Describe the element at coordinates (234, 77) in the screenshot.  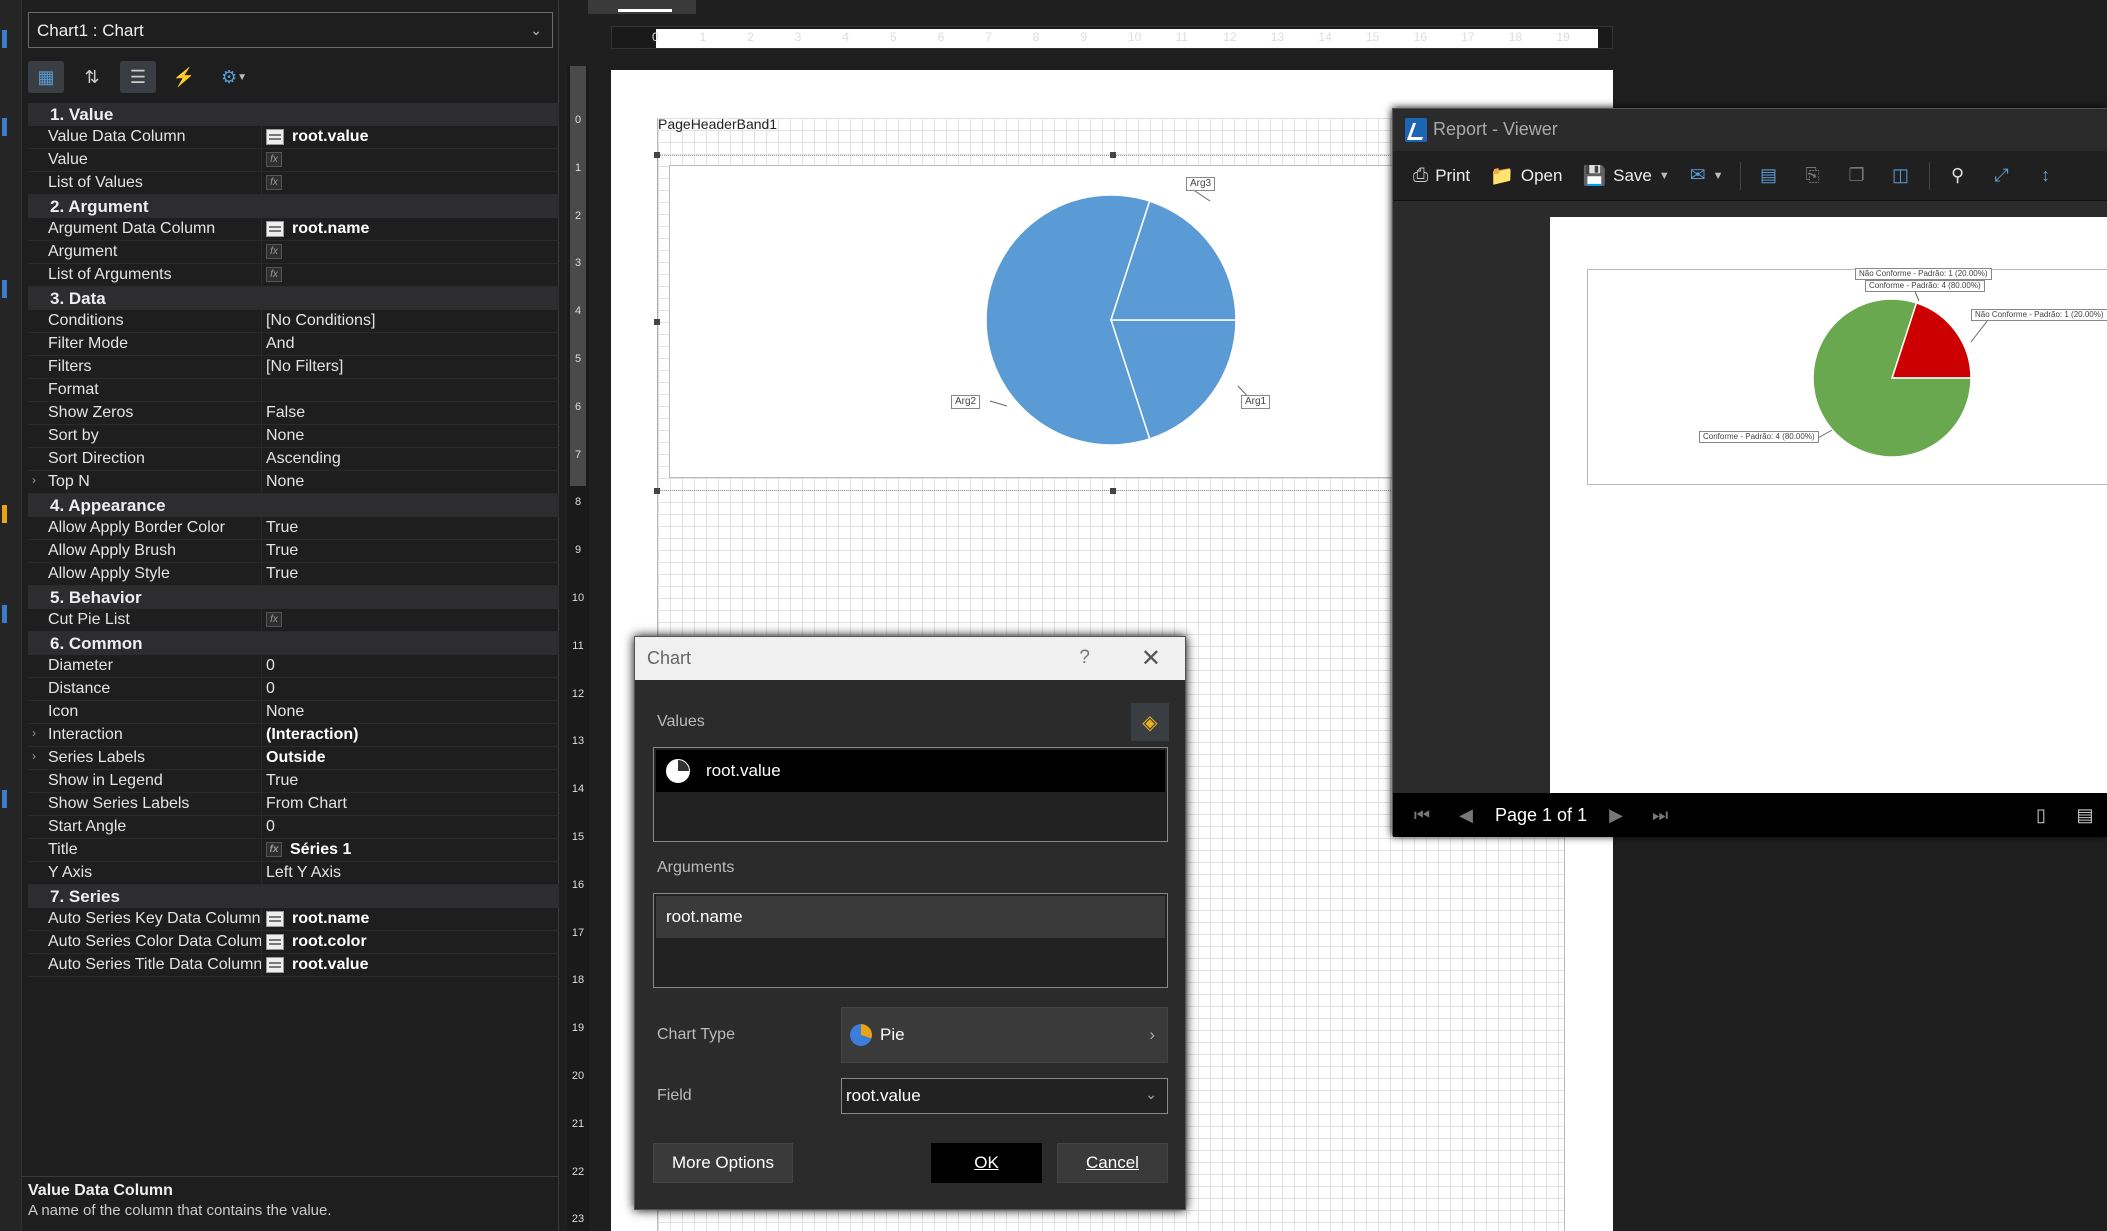
I see `settings-gear-icon: ⚙ ▼` at that location.